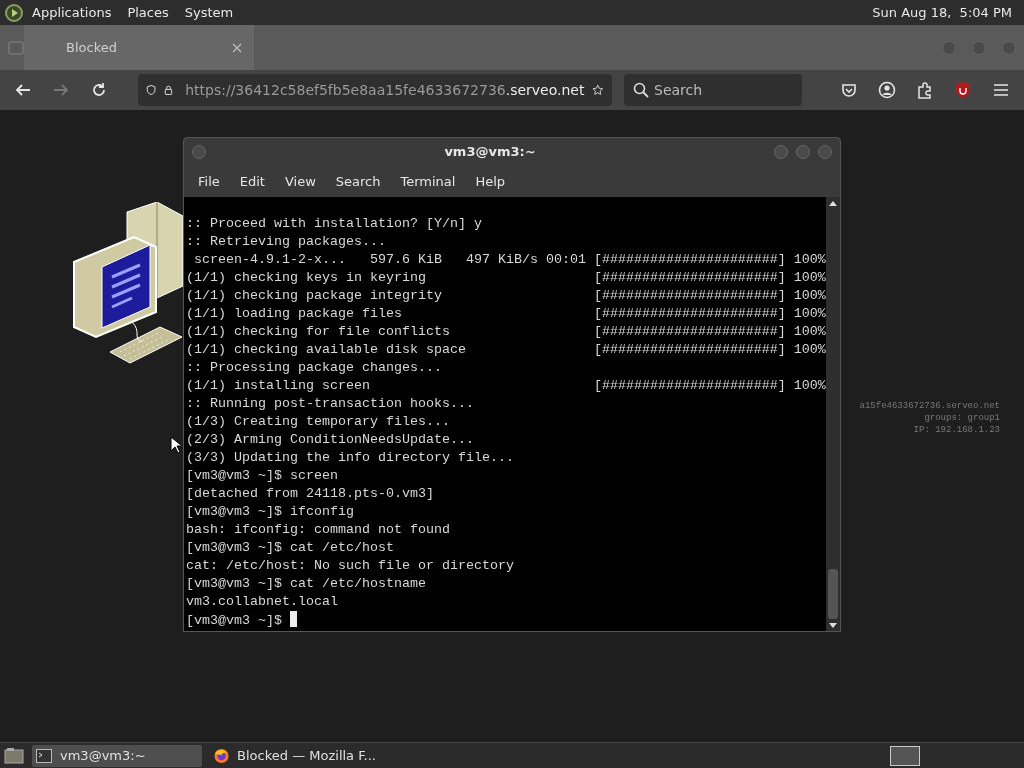  What do you see at coordinates (117, 755) in the screenshot?
I see `taskbar-button: vm3@vm3:~` at bounding box center [117, 755].